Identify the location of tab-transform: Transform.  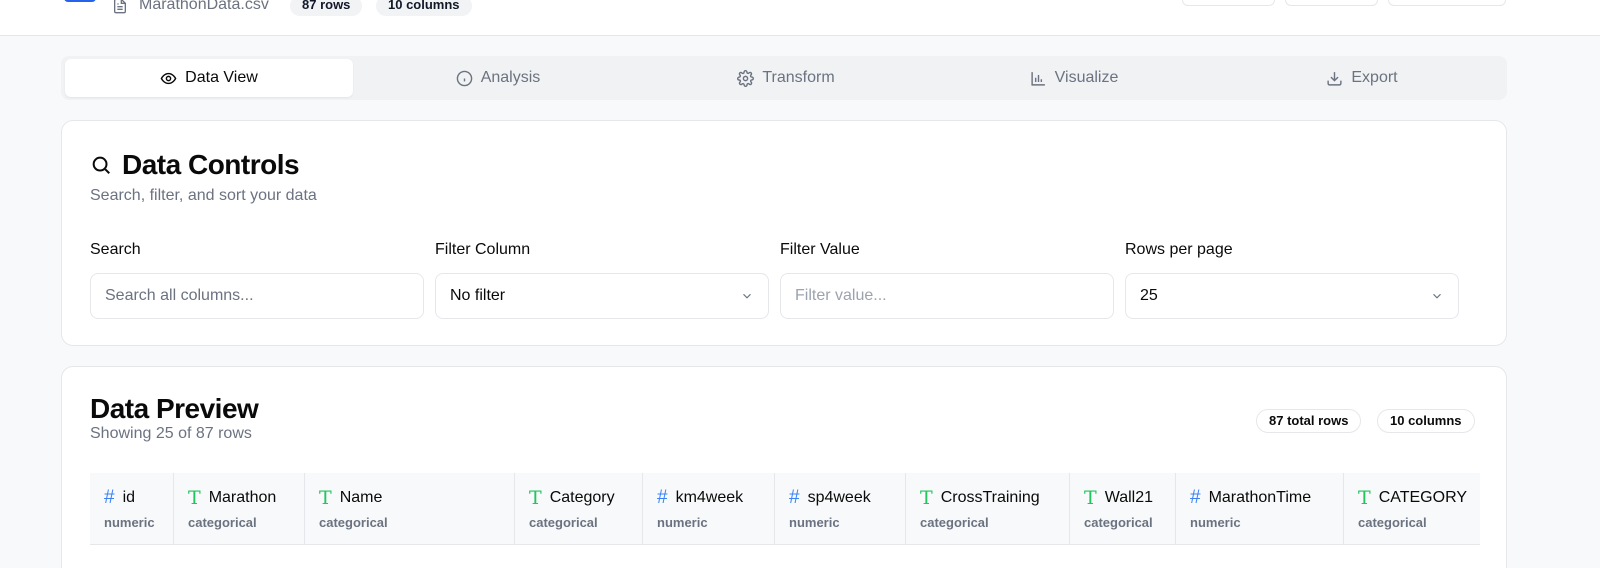
(786, 78).